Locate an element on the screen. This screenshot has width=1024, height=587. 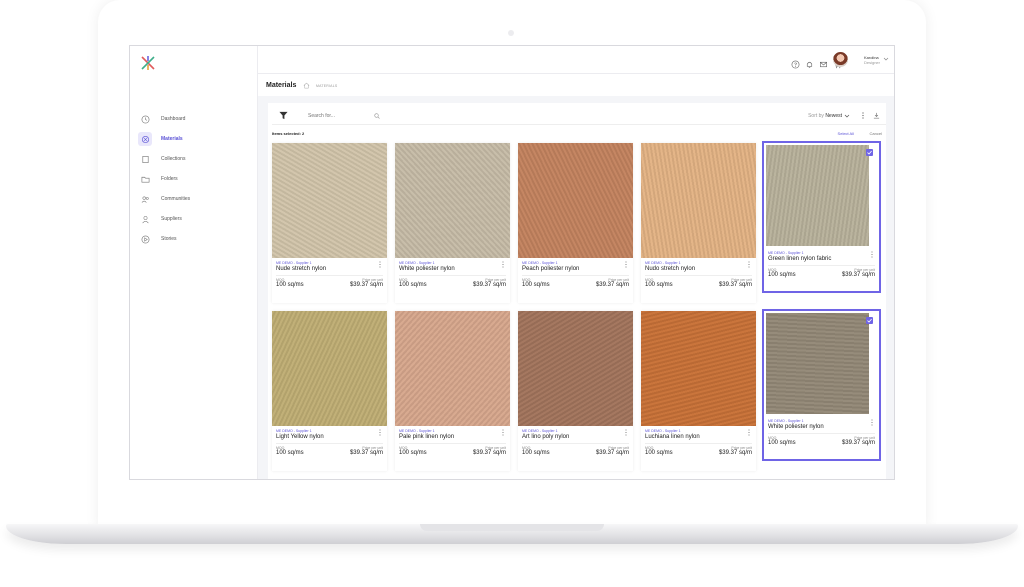
mail-icon is located at coordinates (823, 62).